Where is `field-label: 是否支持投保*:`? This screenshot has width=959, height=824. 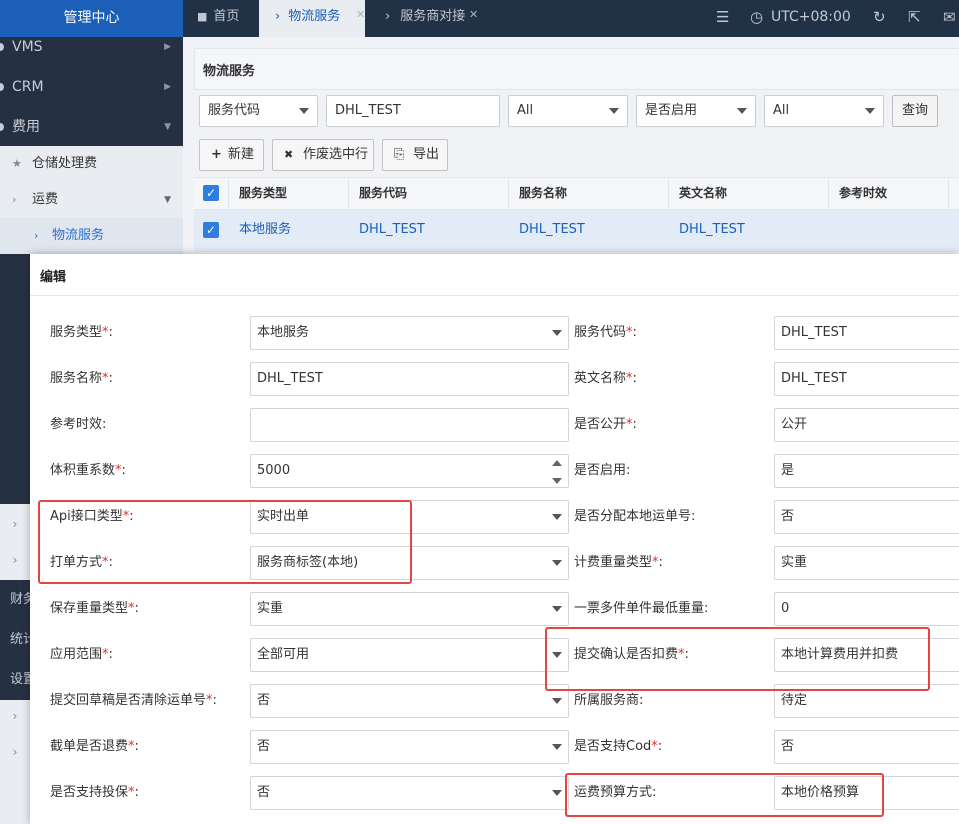
field-label: 是否支持投保*: is located at coordinates (94, 793).